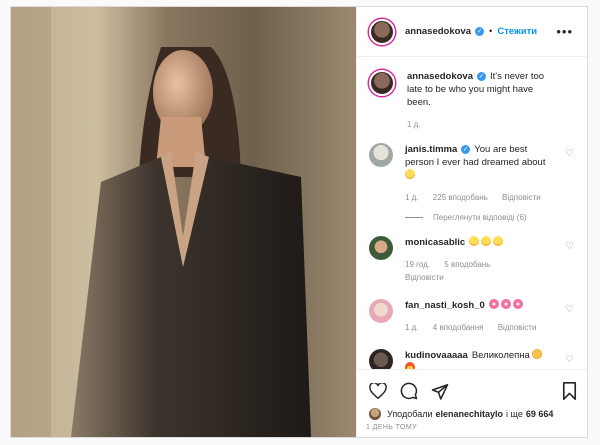 This screenshot has height=445, width=600. What do you see at coordinates (378, 391) in the screenshot?
I see `heart-icon` at bounding box center [378, 391].